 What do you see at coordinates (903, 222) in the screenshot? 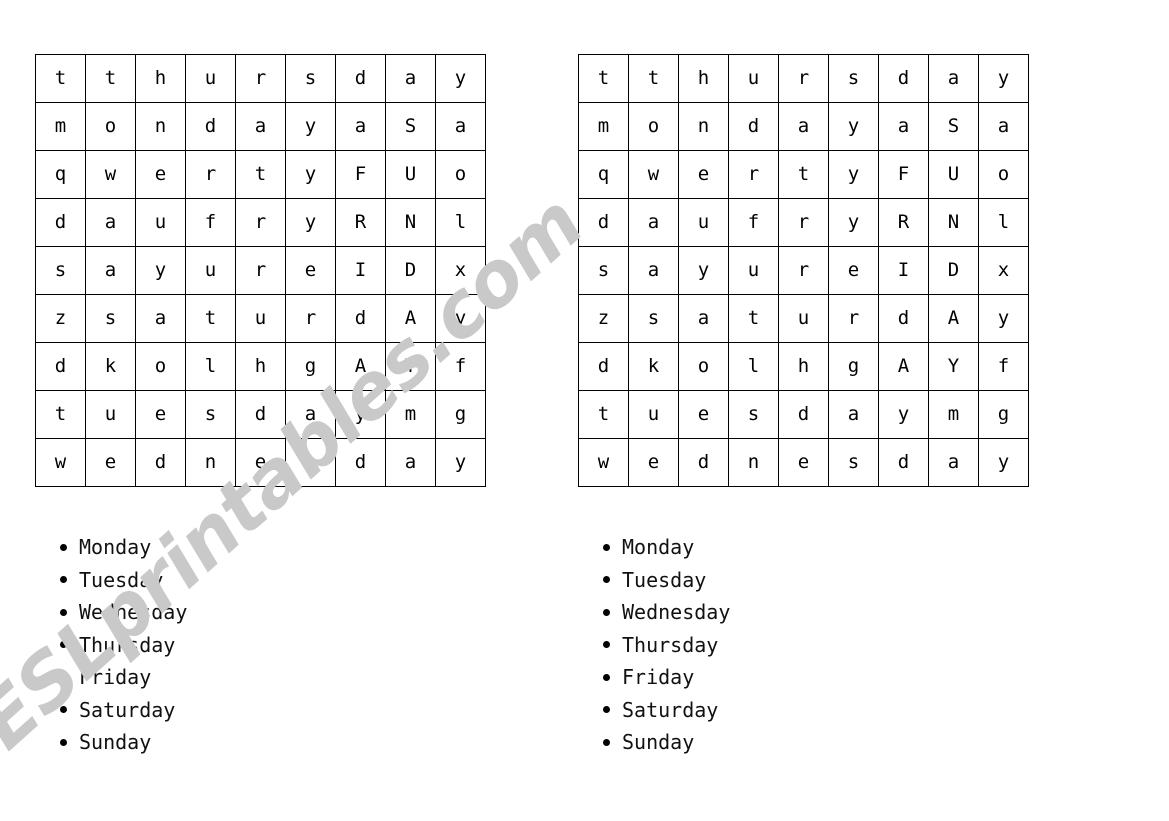
I see `grid-cell: R` at bounding box center [903, 222].